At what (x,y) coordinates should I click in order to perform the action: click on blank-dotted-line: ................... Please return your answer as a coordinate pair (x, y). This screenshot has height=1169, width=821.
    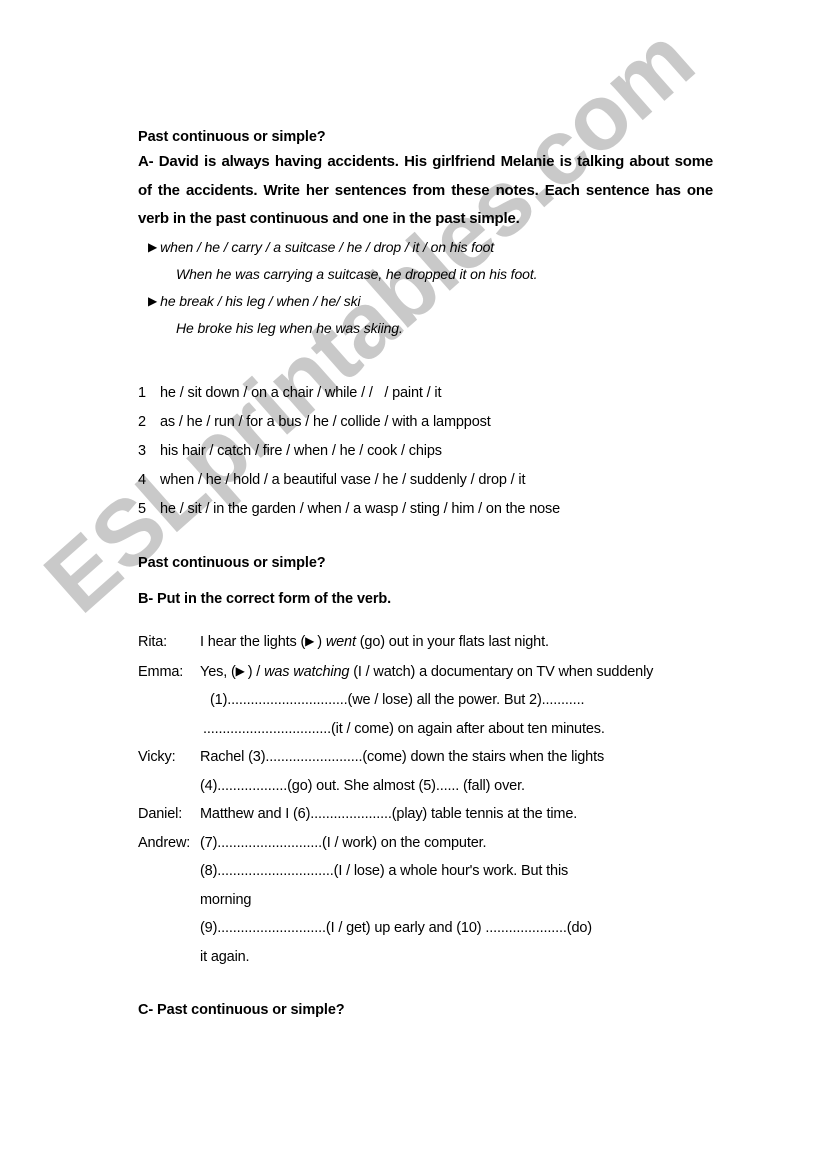
    Looking at the image, I should click on (252, 786).